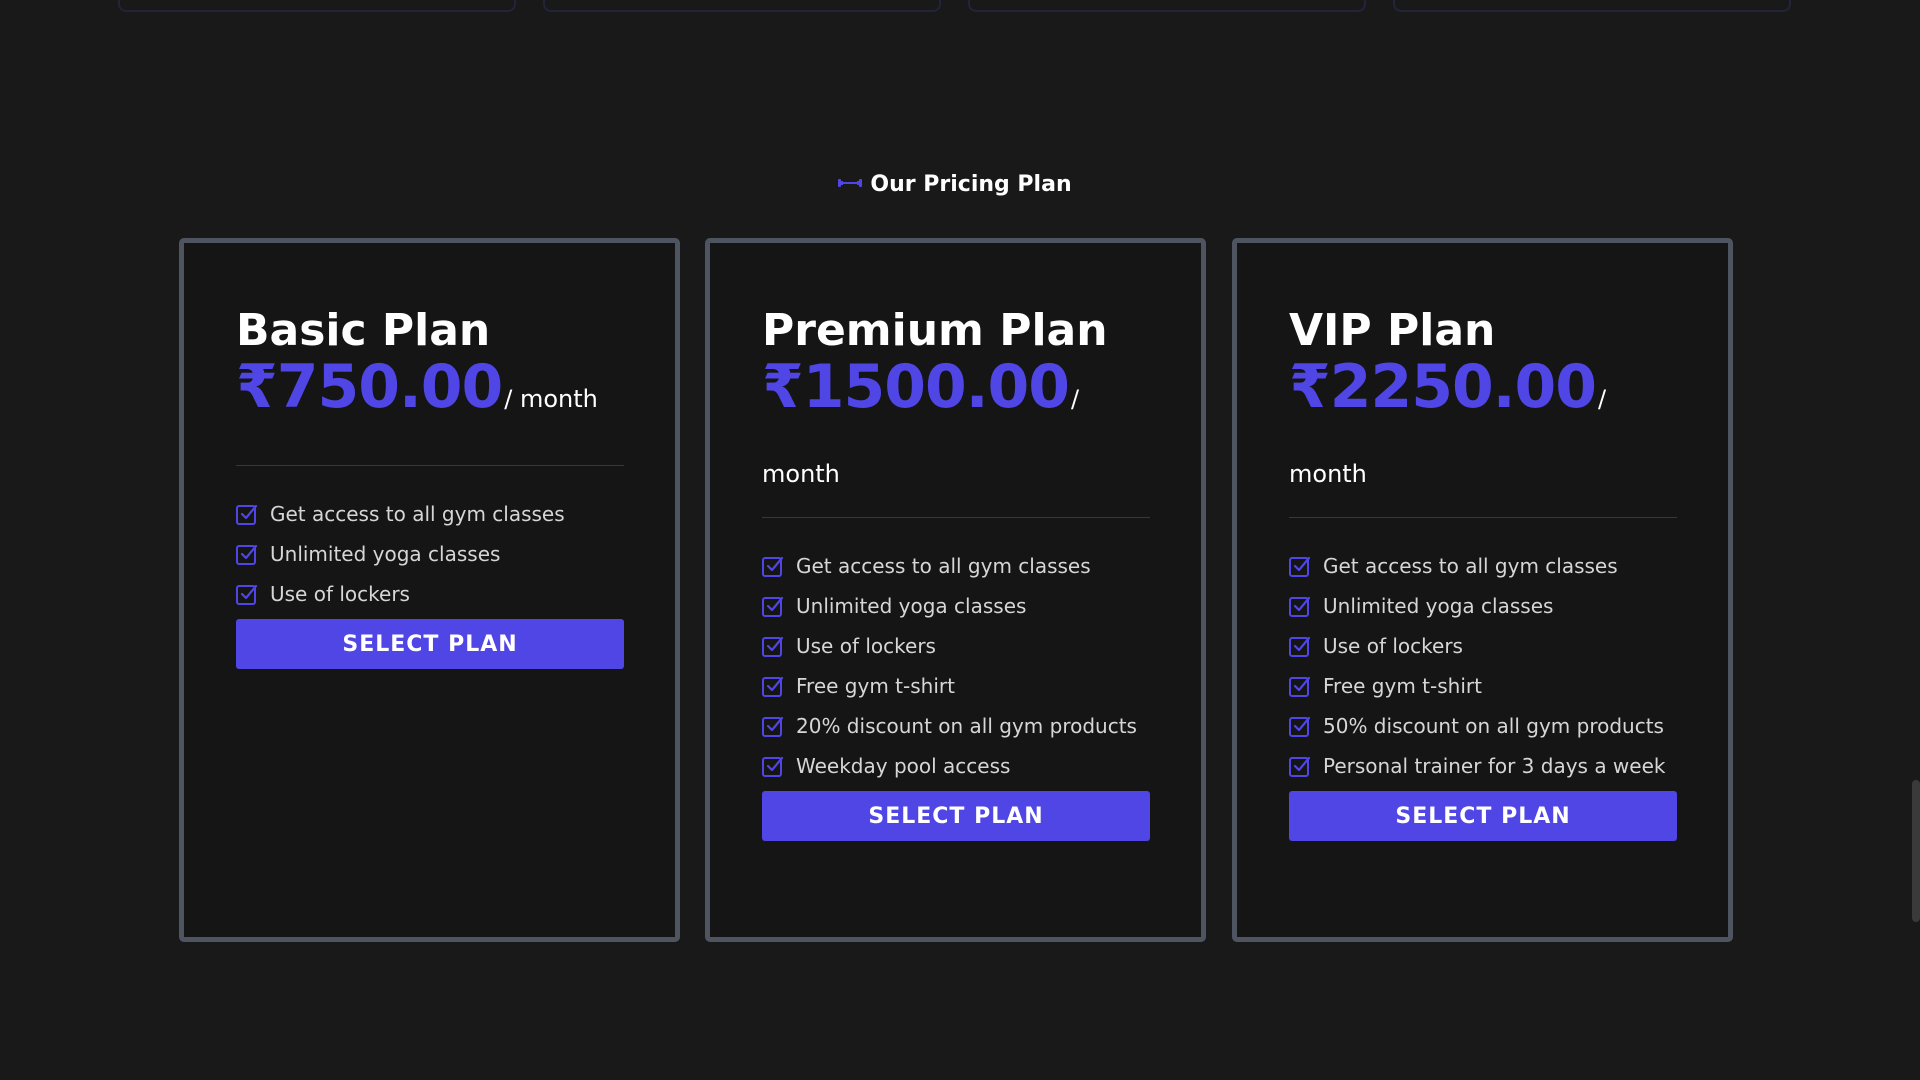  I want to click on pricing-section-heading: Our Pricing Plan, so click(955, 184).